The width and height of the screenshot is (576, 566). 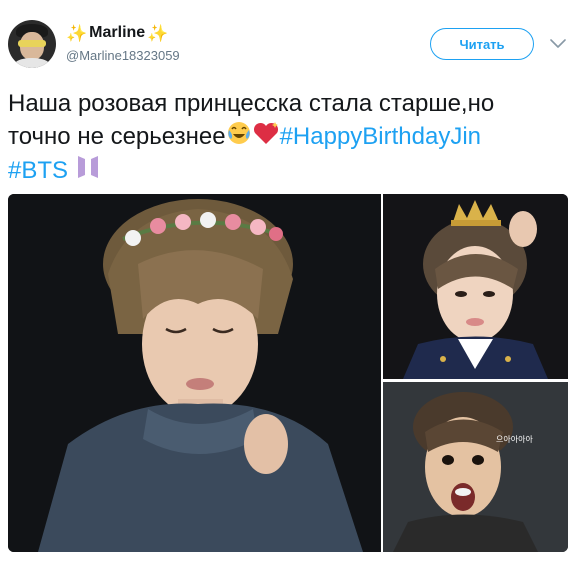 What do you see at coordinates (32, 63) in the screenshot?
I see `avatar-body` at bounding box center [32, 63].